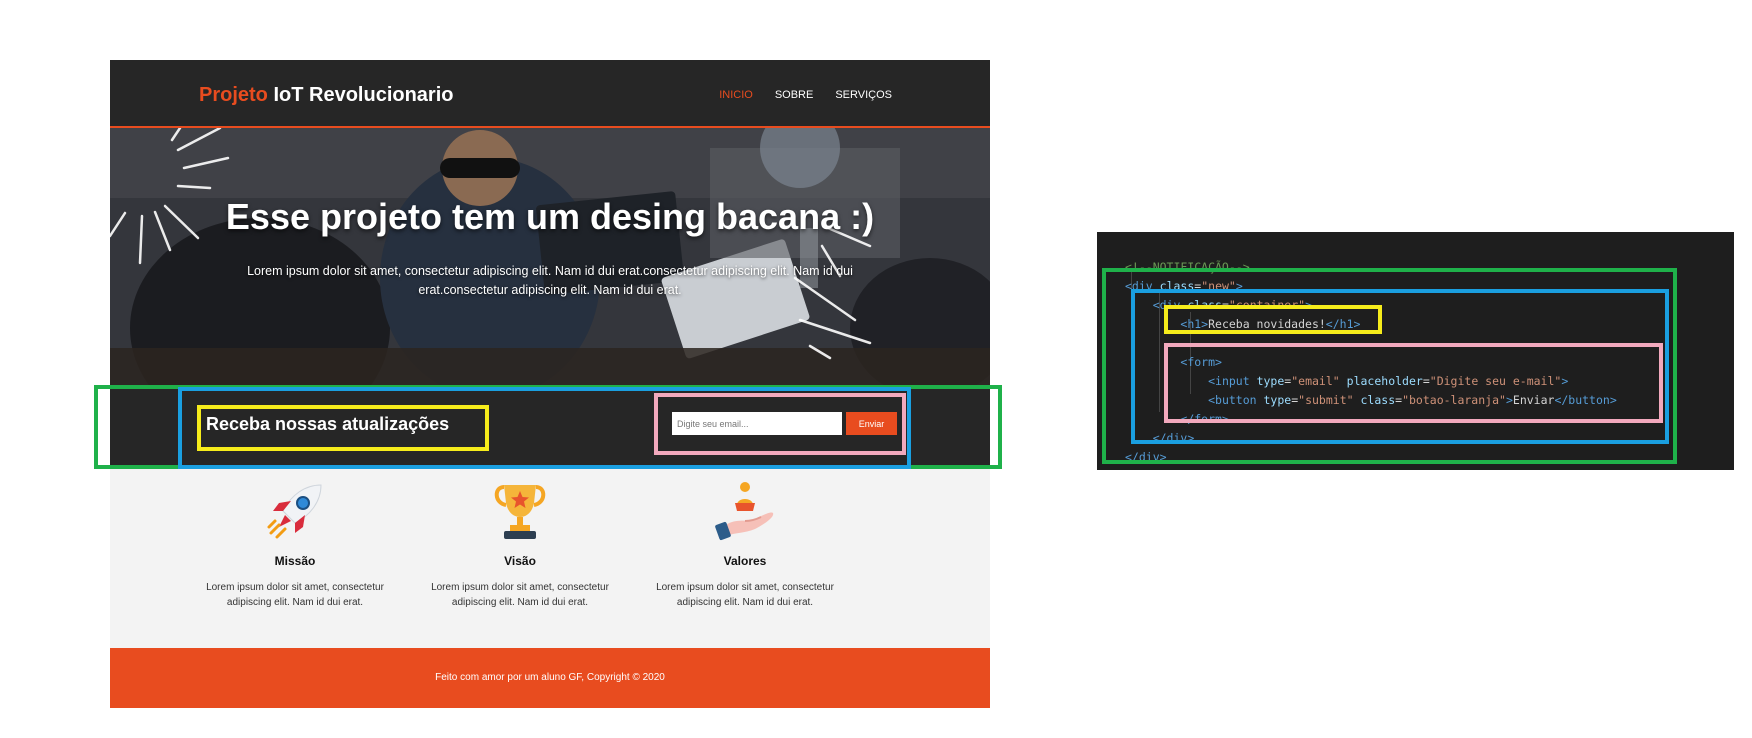  I want to click on nav-item-inicio: INICIO, so click(736, 95).